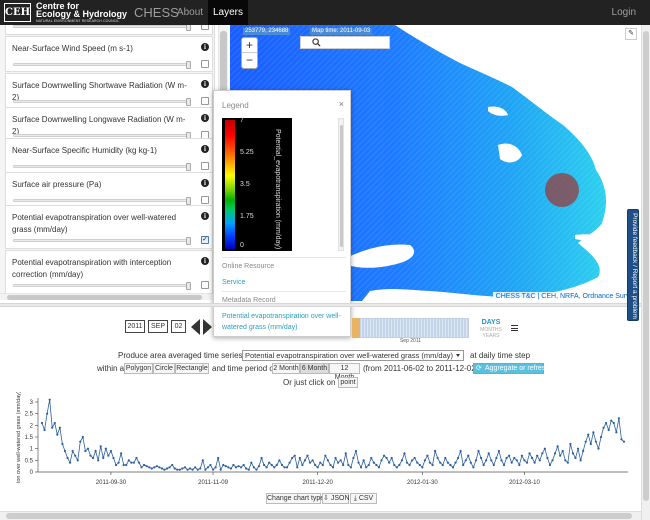 Image resolution: width=650 pixels, height=520 pixels. What do you see at coordinates (631, 34) in the screenshot?
I see `pencil-icon: ✎` at bounding box center [631, 34].